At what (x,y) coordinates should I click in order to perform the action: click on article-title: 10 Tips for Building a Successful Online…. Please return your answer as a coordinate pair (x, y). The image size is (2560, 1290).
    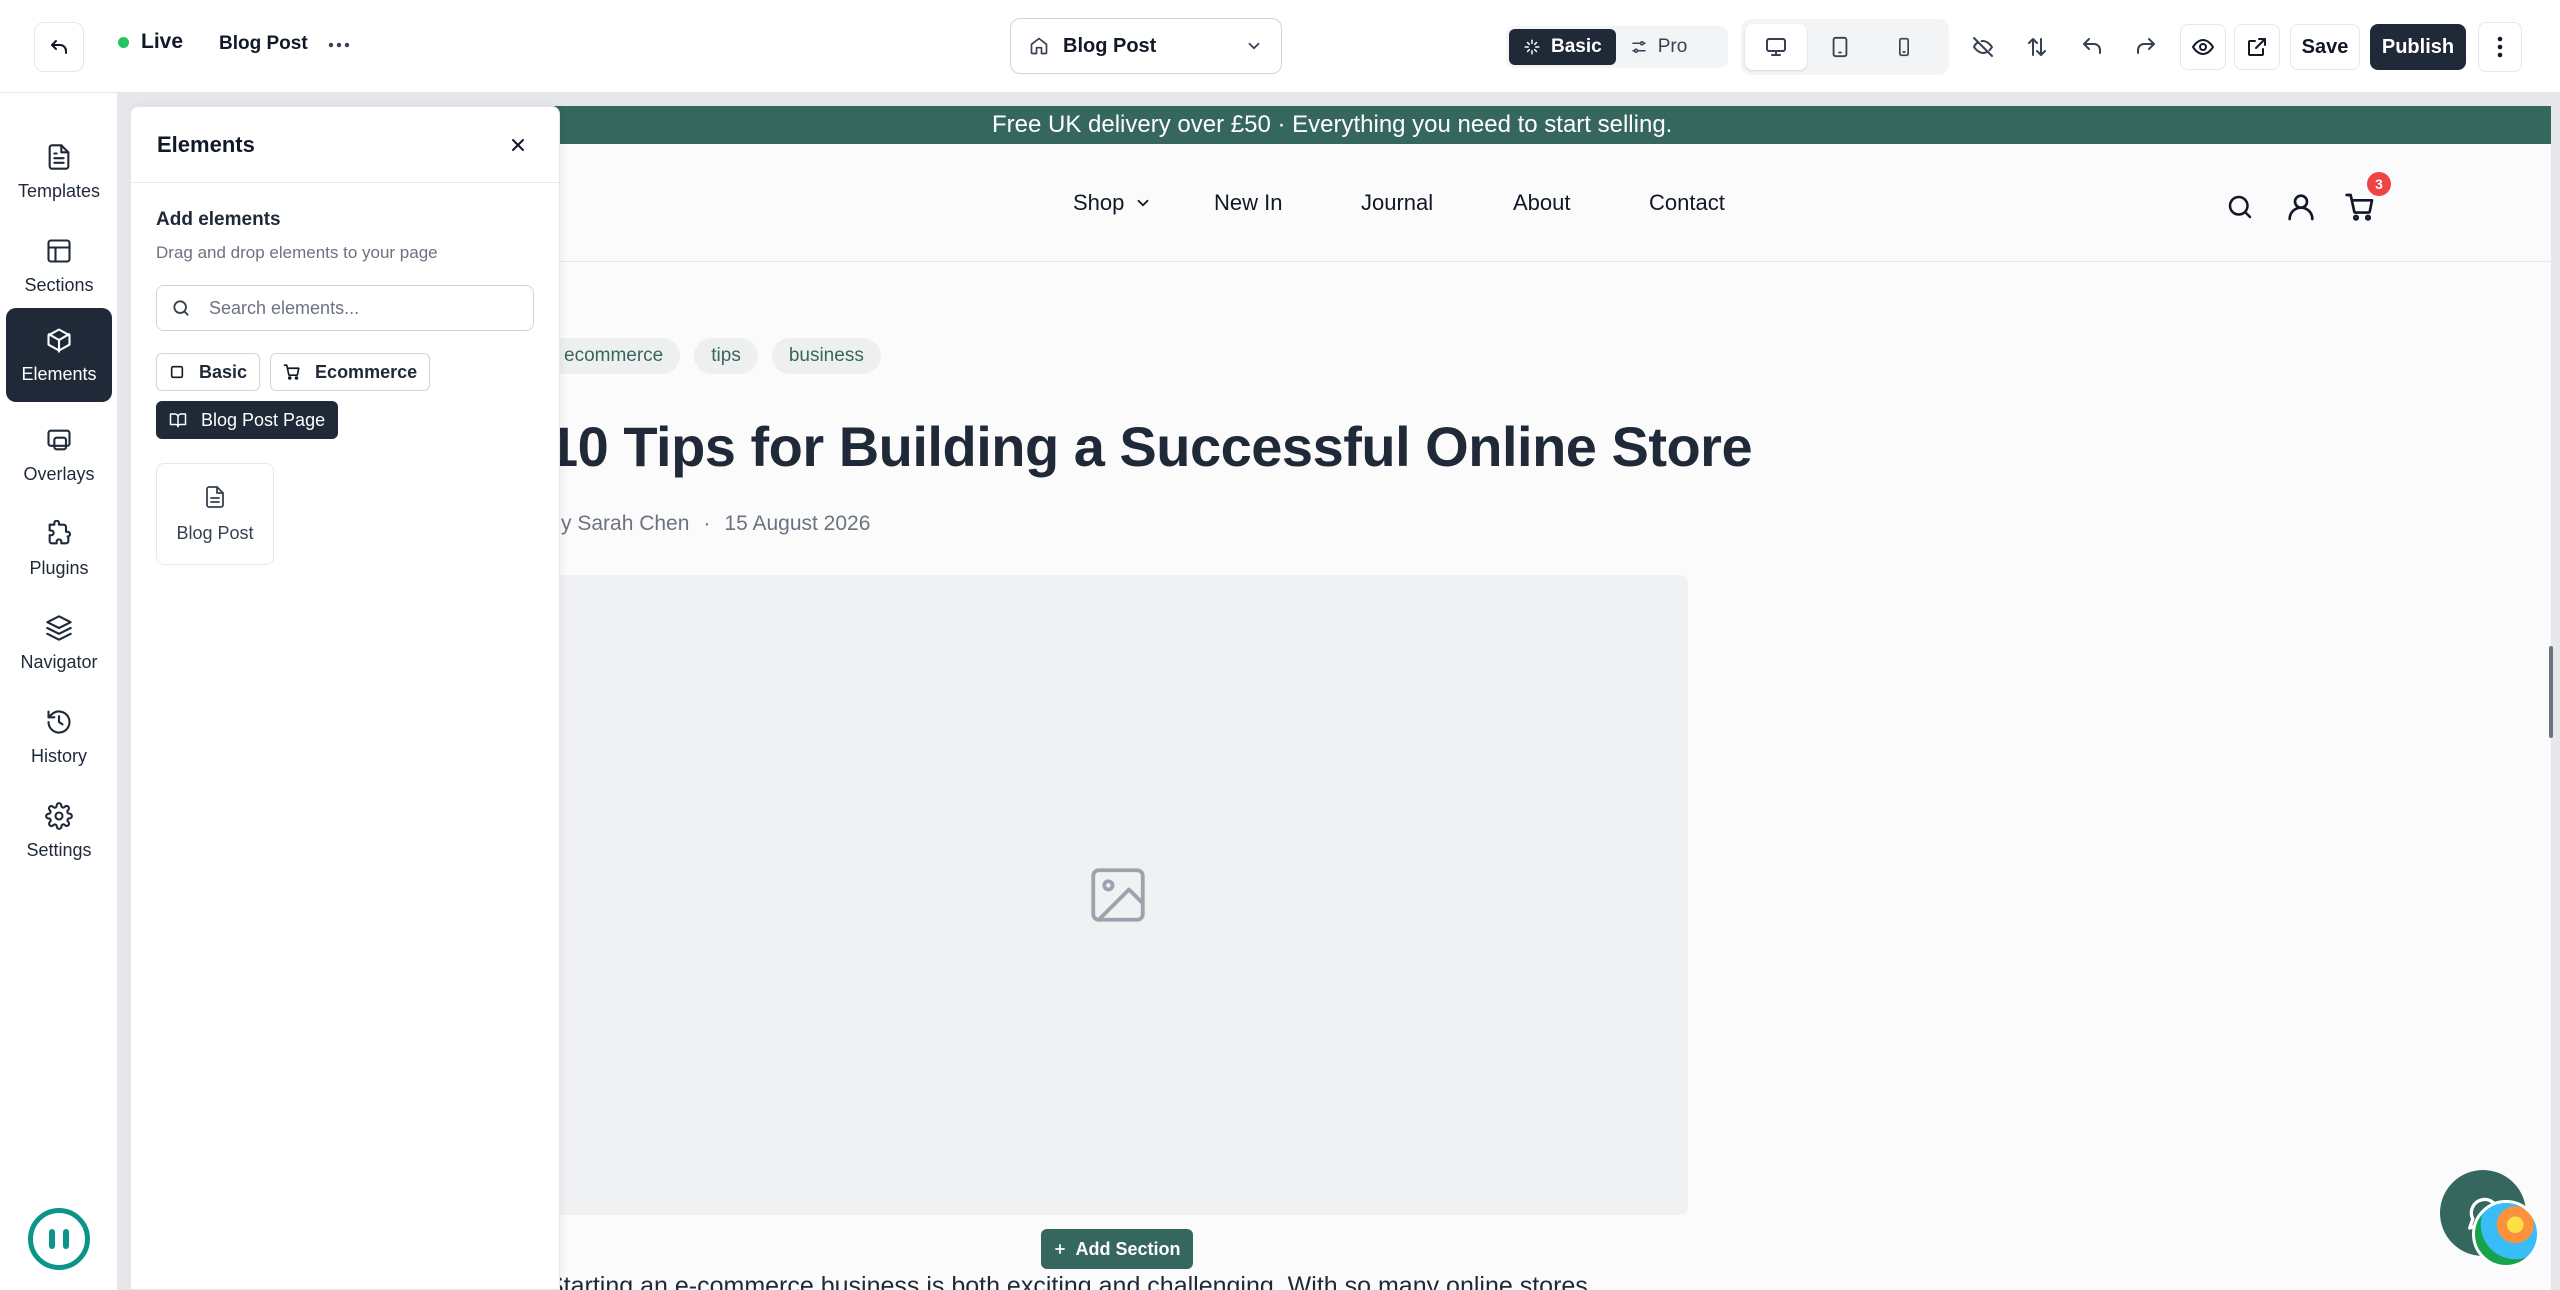
    Looking at the image, I should click on (1150, 446).